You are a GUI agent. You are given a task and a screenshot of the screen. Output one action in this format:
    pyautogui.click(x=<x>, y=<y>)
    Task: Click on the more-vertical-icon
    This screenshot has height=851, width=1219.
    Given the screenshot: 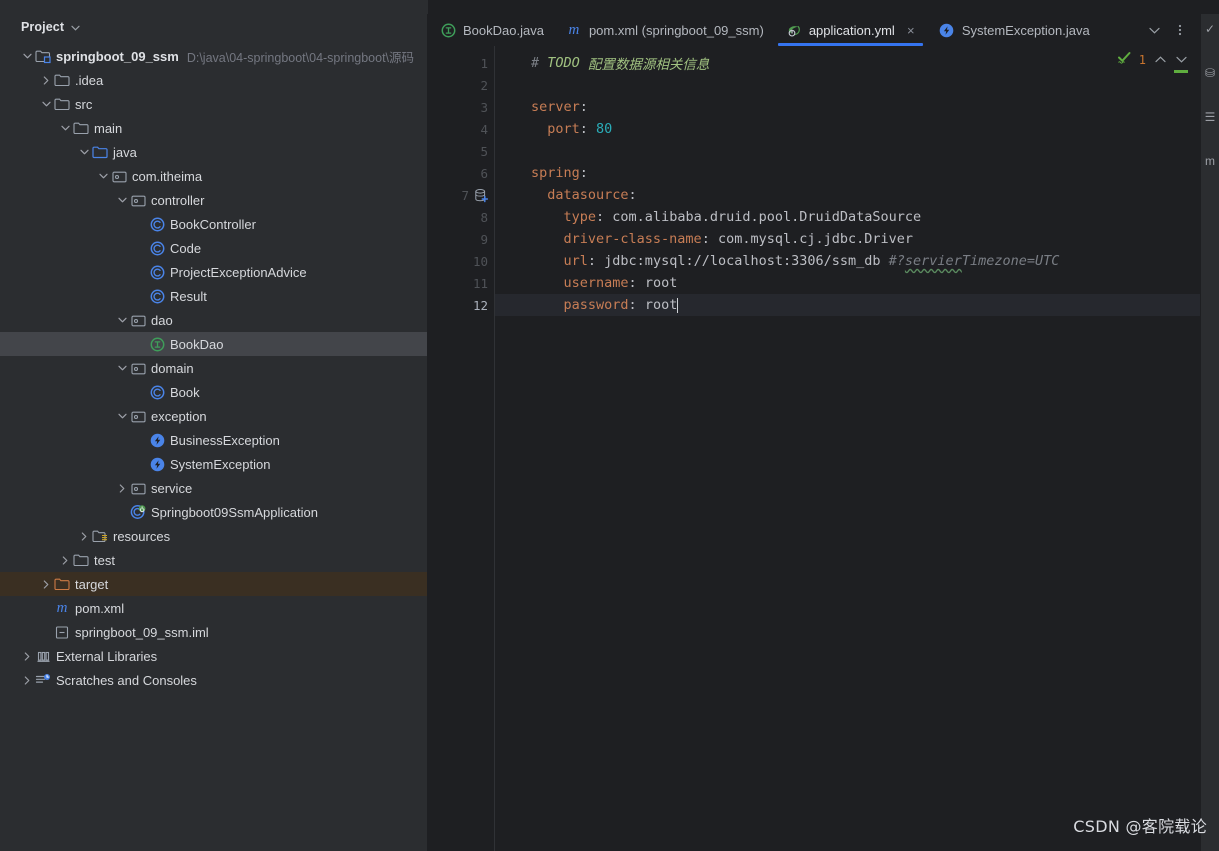 What is the action you would take?
    pyautogui.click(x=1180, y=30)
    